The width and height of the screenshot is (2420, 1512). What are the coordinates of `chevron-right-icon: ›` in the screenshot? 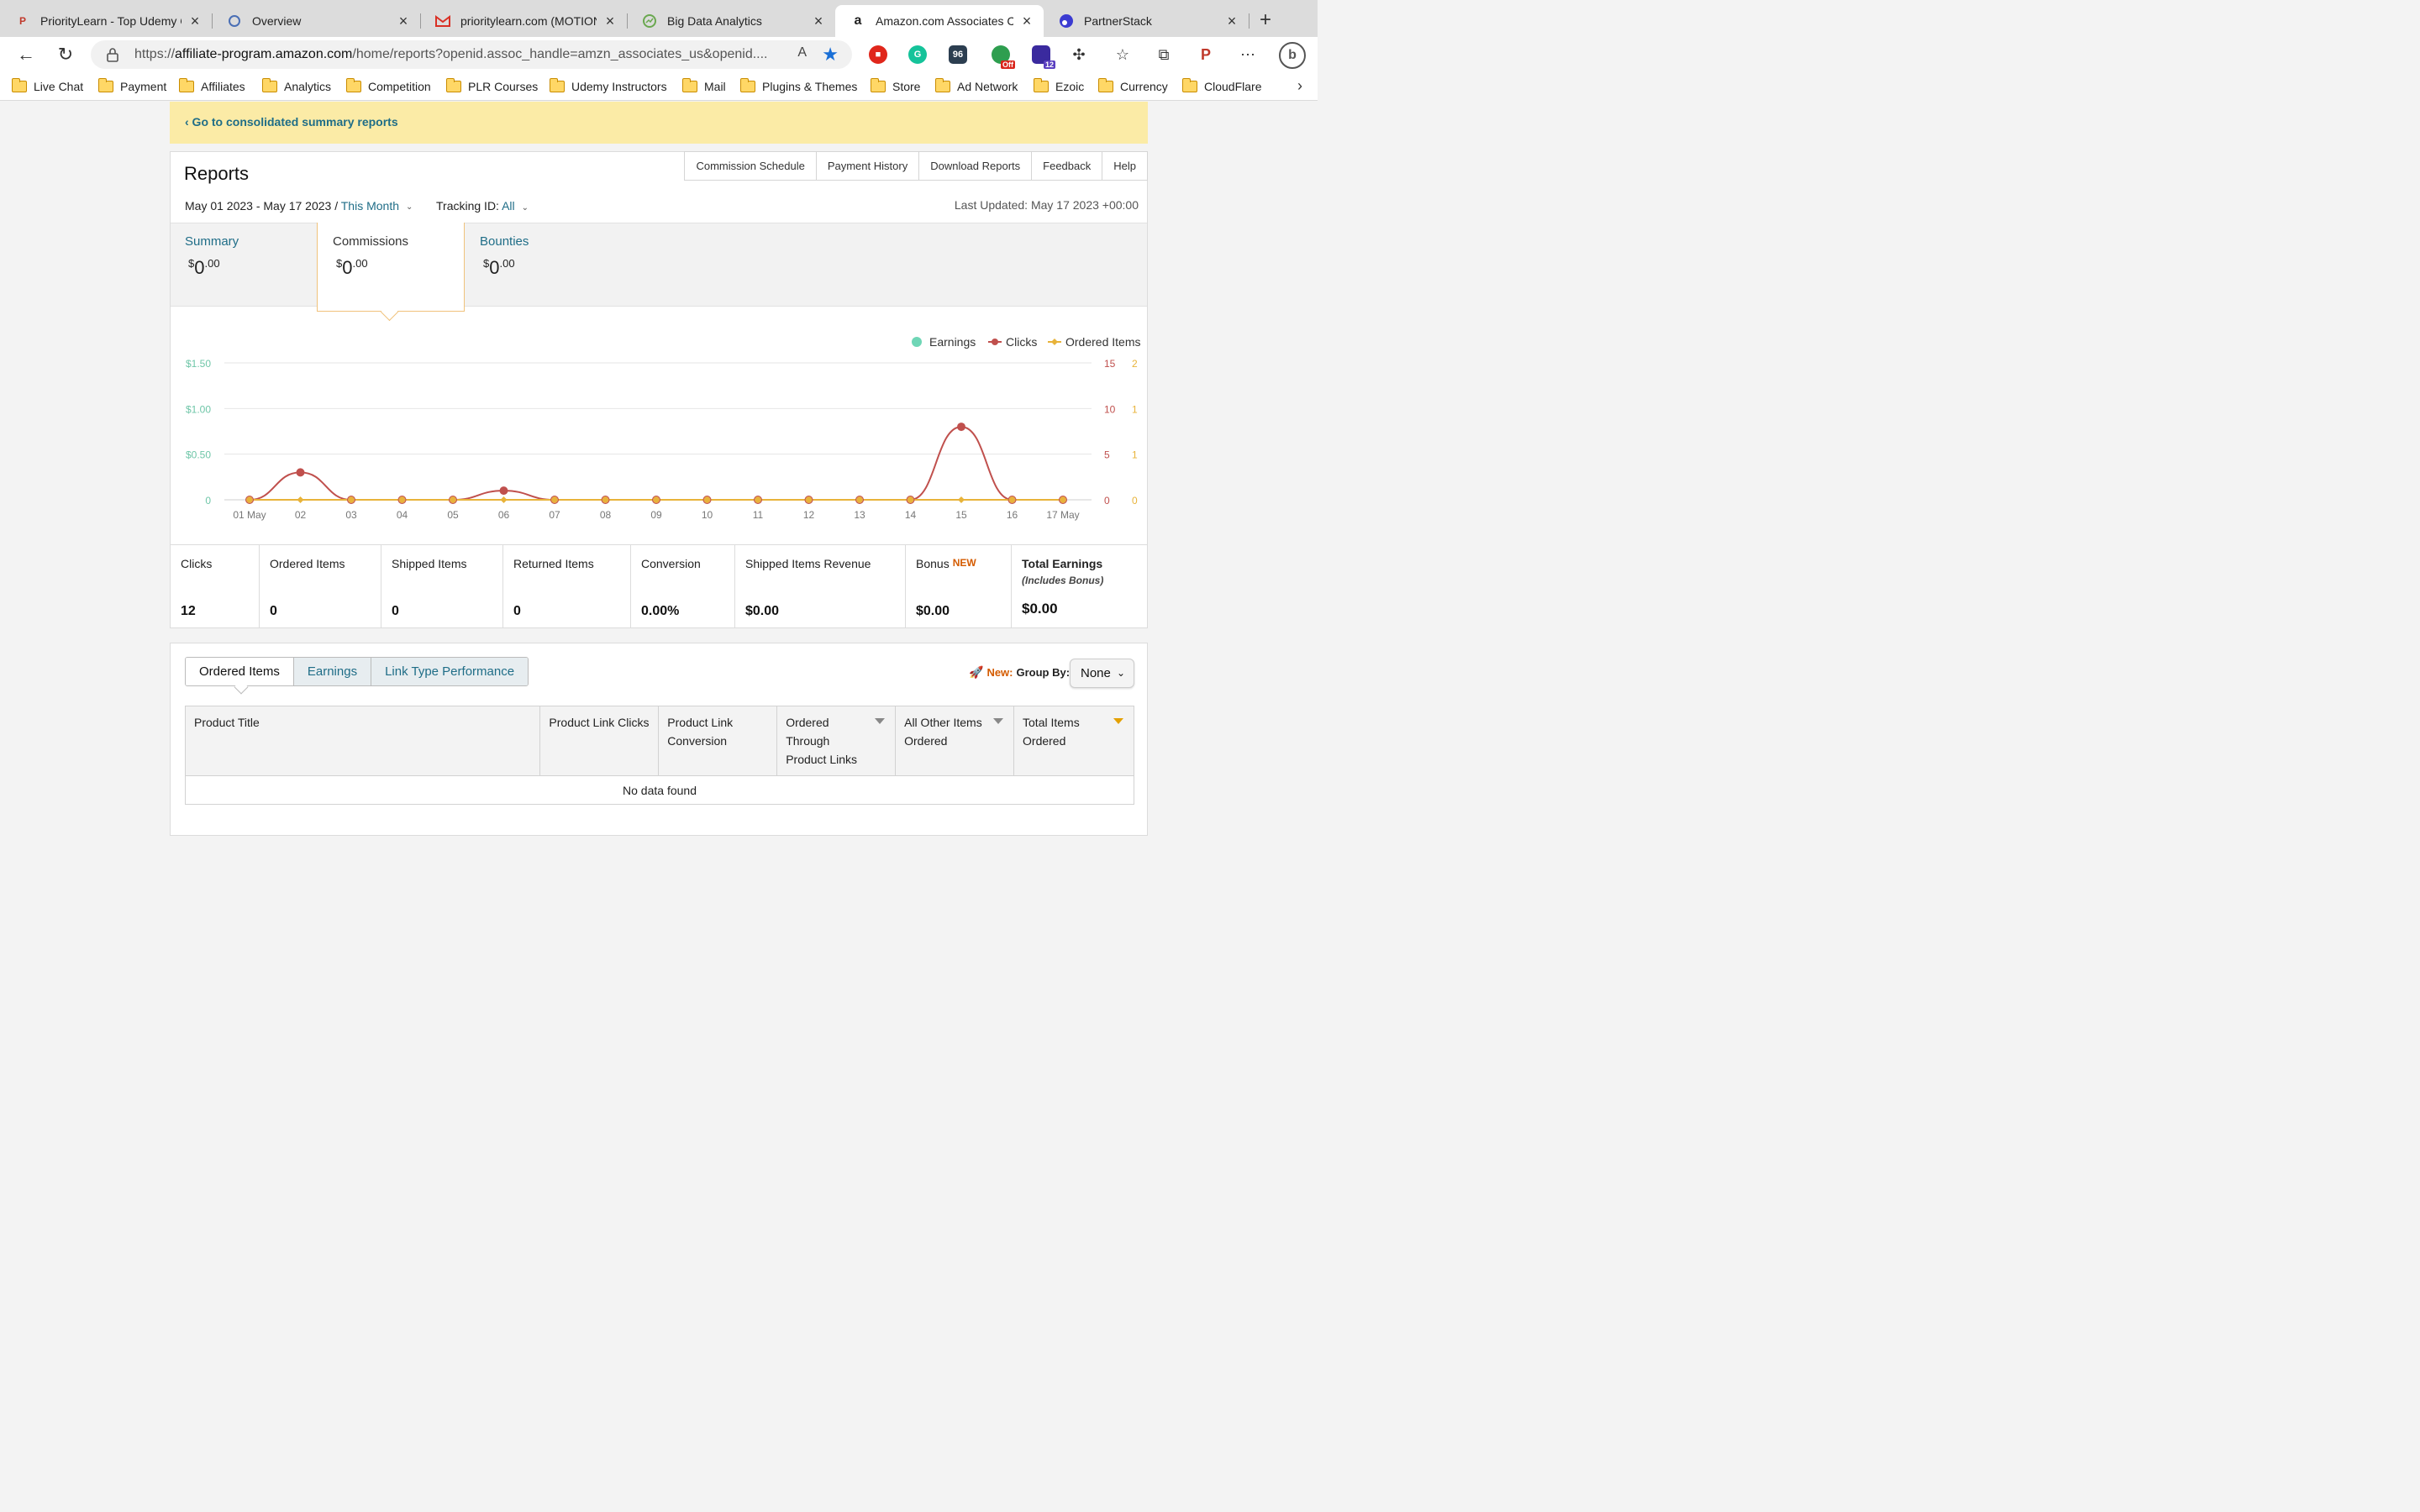 It's located at (1299, 86).